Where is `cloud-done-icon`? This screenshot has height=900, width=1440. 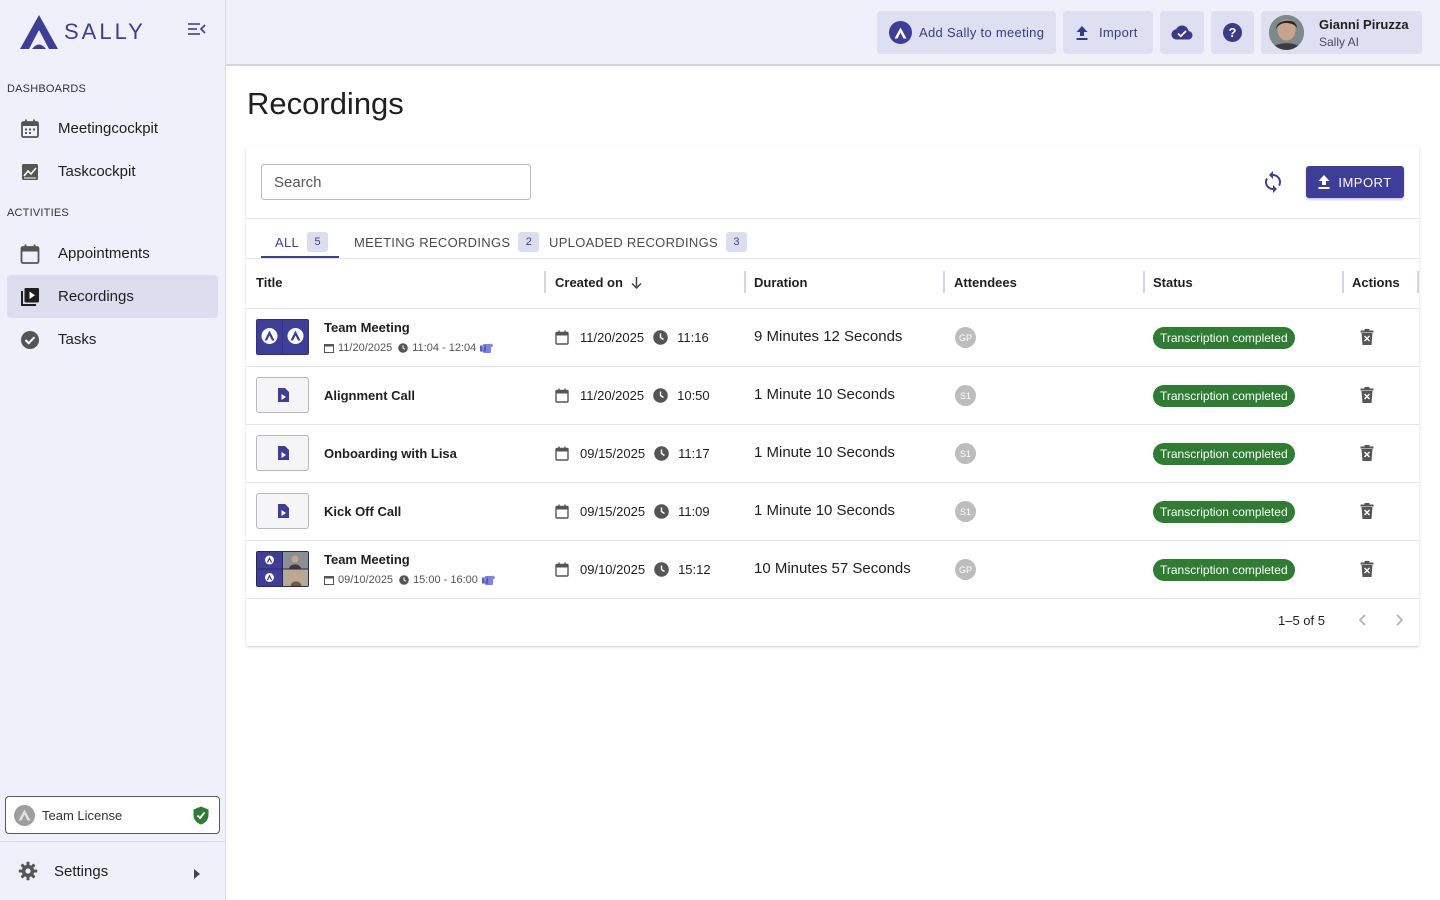
cloud-done-icon is located at coordinates (1182, 32).